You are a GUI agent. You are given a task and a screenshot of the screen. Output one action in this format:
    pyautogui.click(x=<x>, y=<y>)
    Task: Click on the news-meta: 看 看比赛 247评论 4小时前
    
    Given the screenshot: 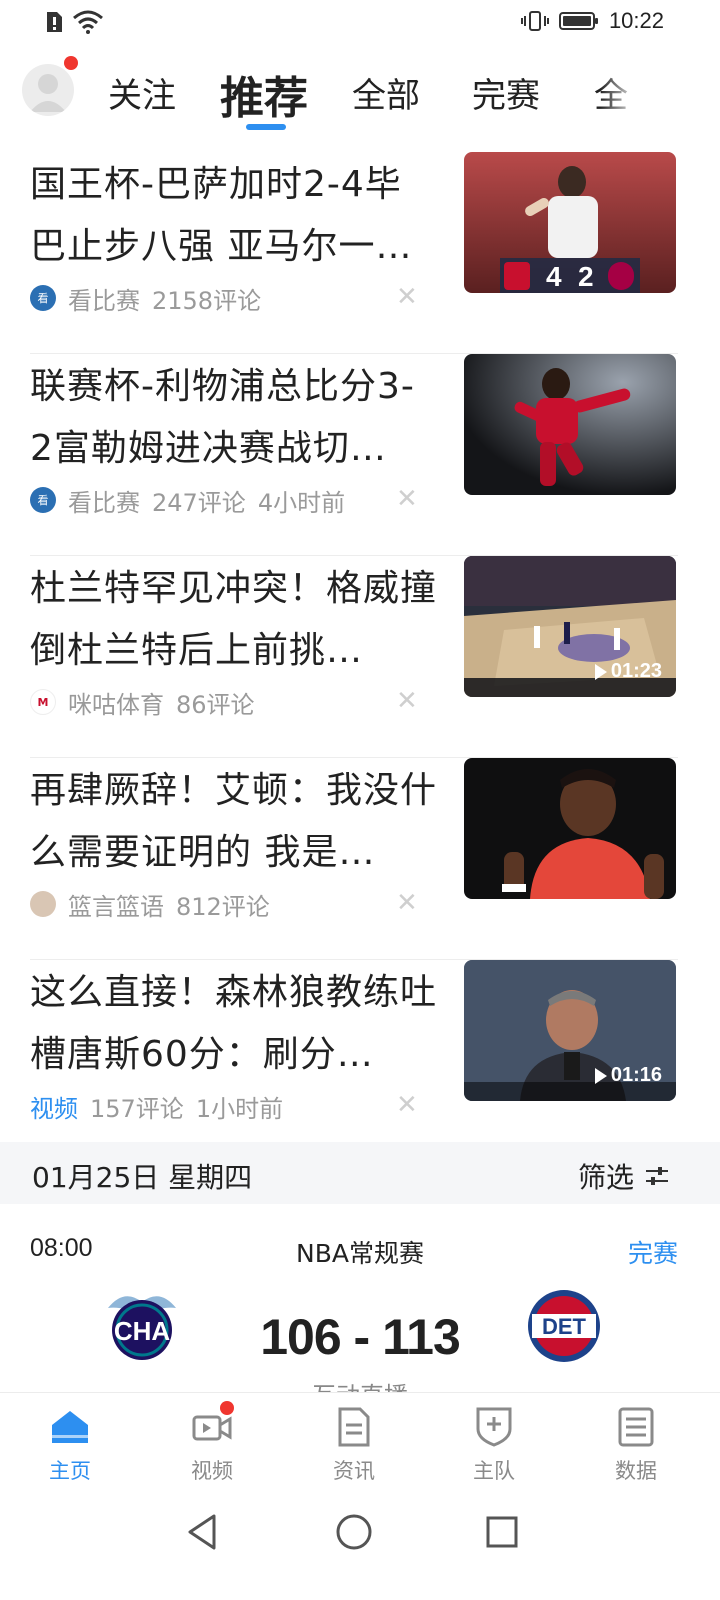 What is the action you would take?
    pyautogui.click(x=187, y=500)
    